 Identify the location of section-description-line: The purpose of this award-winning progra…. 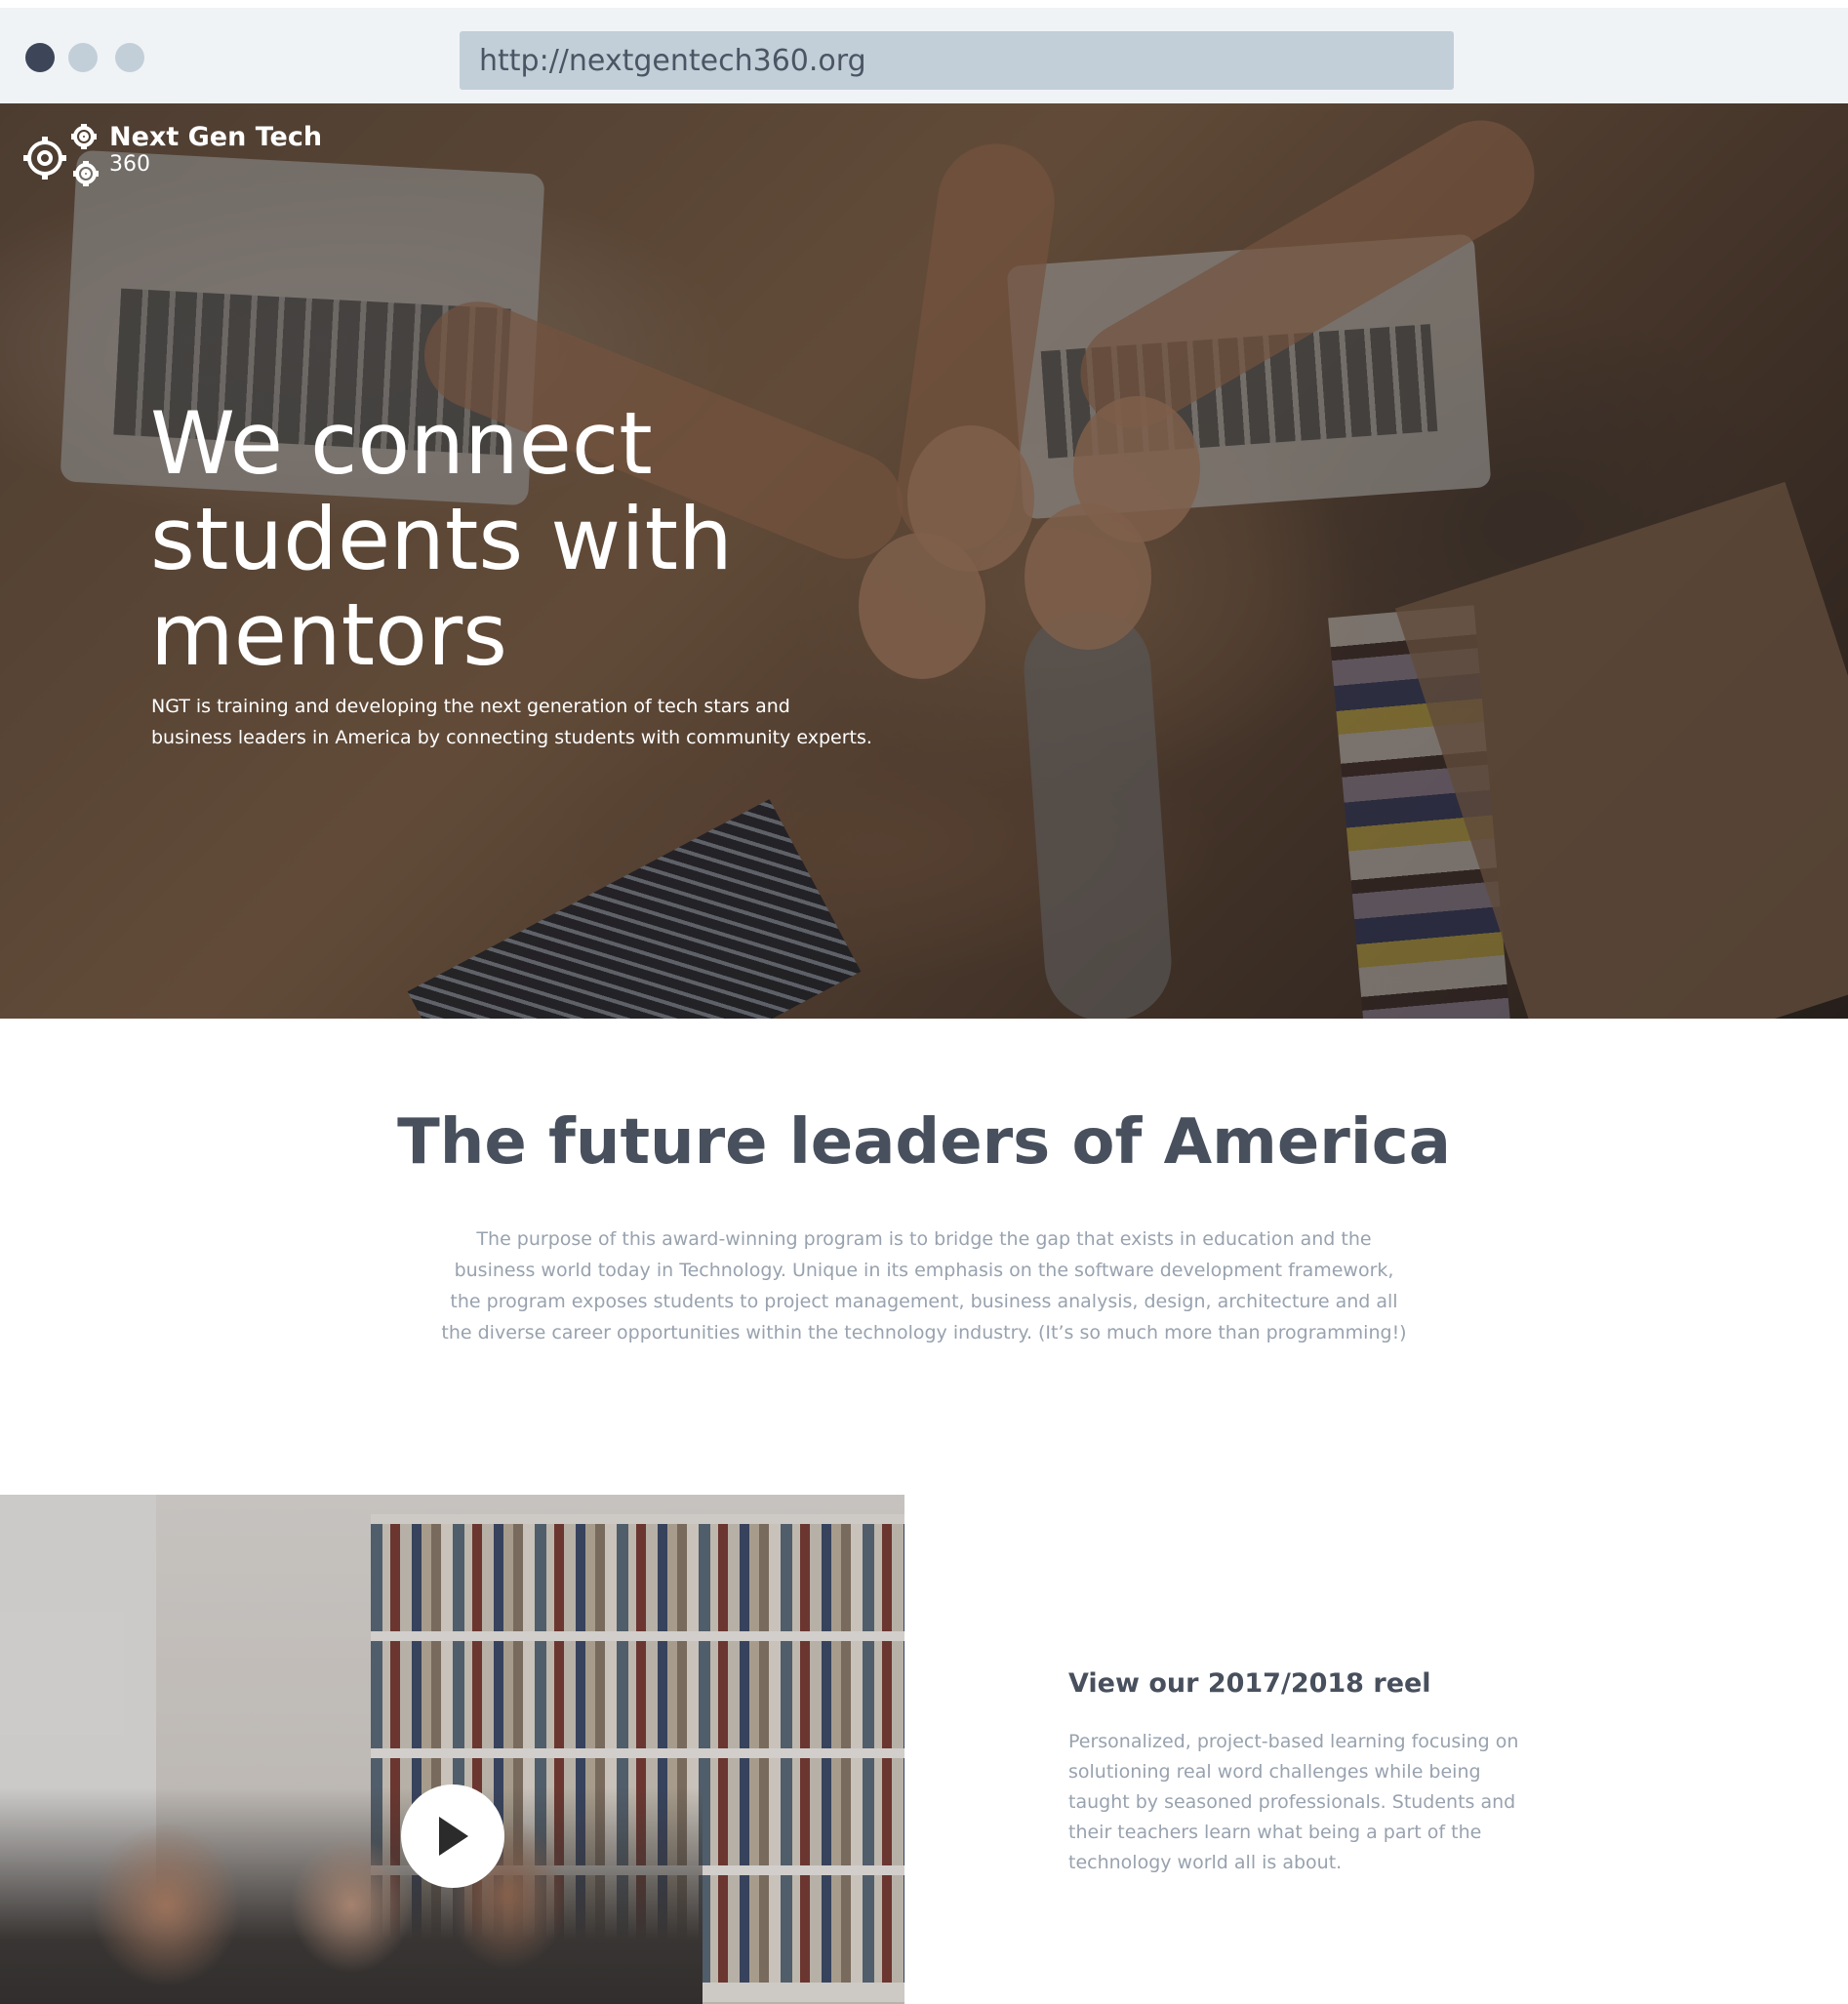
(924, 1239).